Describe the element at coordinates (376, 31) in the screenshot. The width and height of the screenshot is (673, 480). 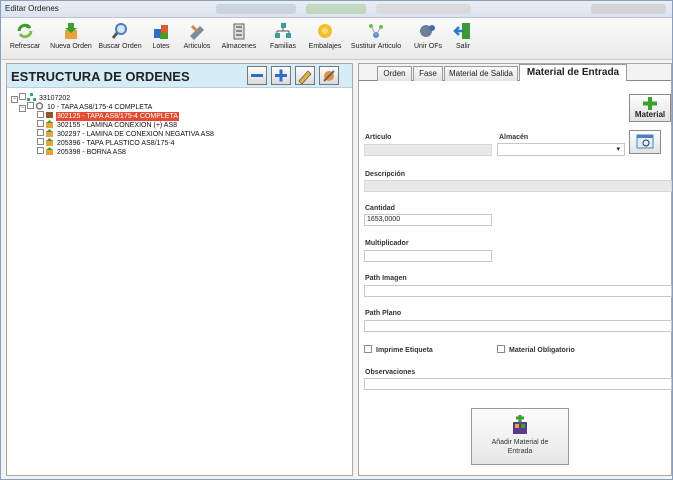
I see `replace-article-icon` at that location.